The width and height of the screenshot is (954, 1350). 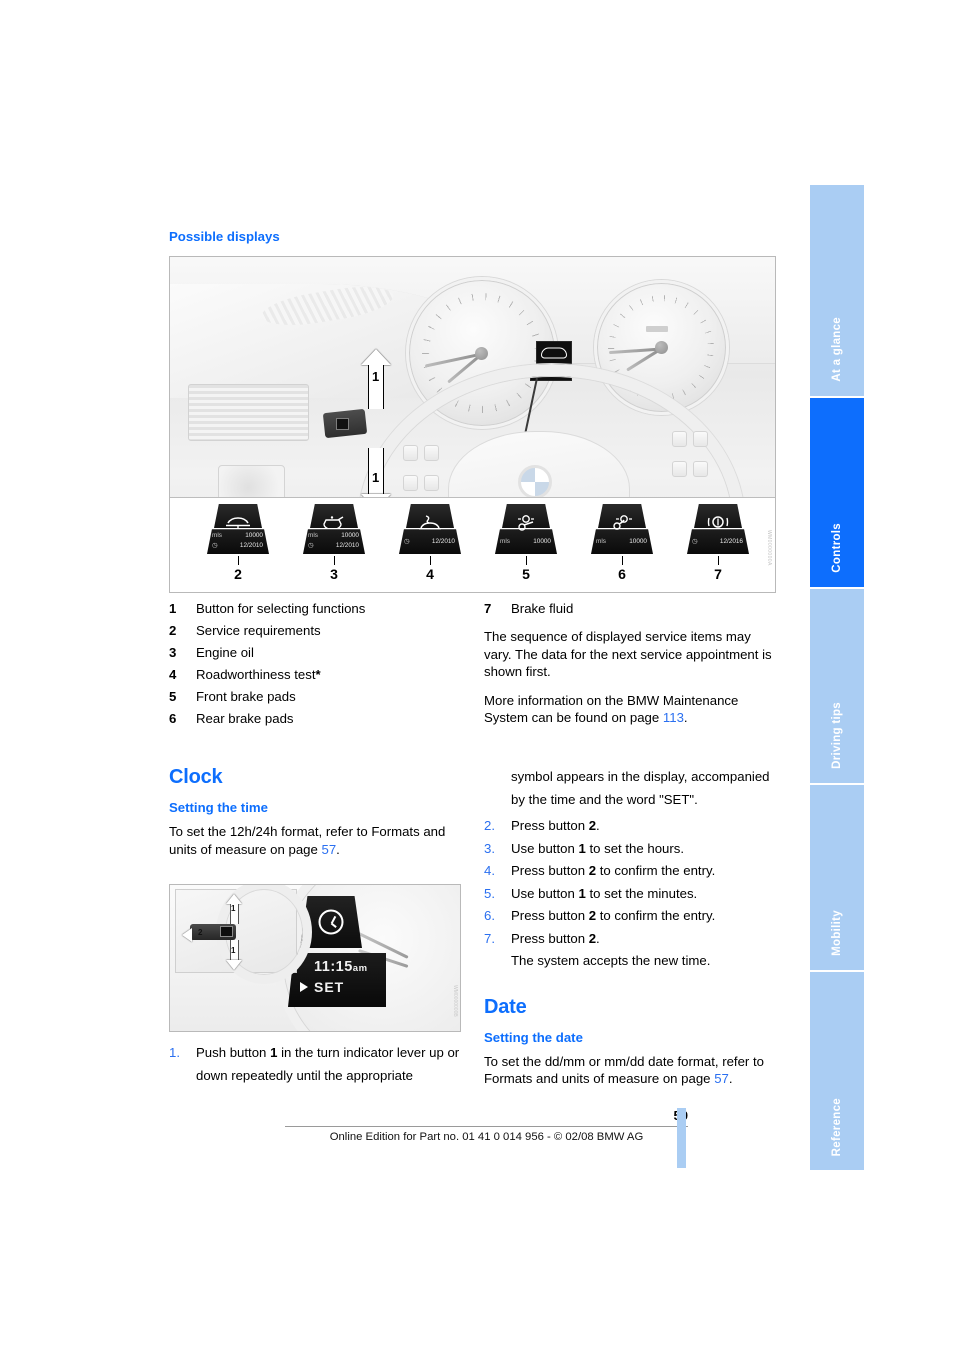 I want to click on bmw-logo-icon, so click(x=534, y=481).